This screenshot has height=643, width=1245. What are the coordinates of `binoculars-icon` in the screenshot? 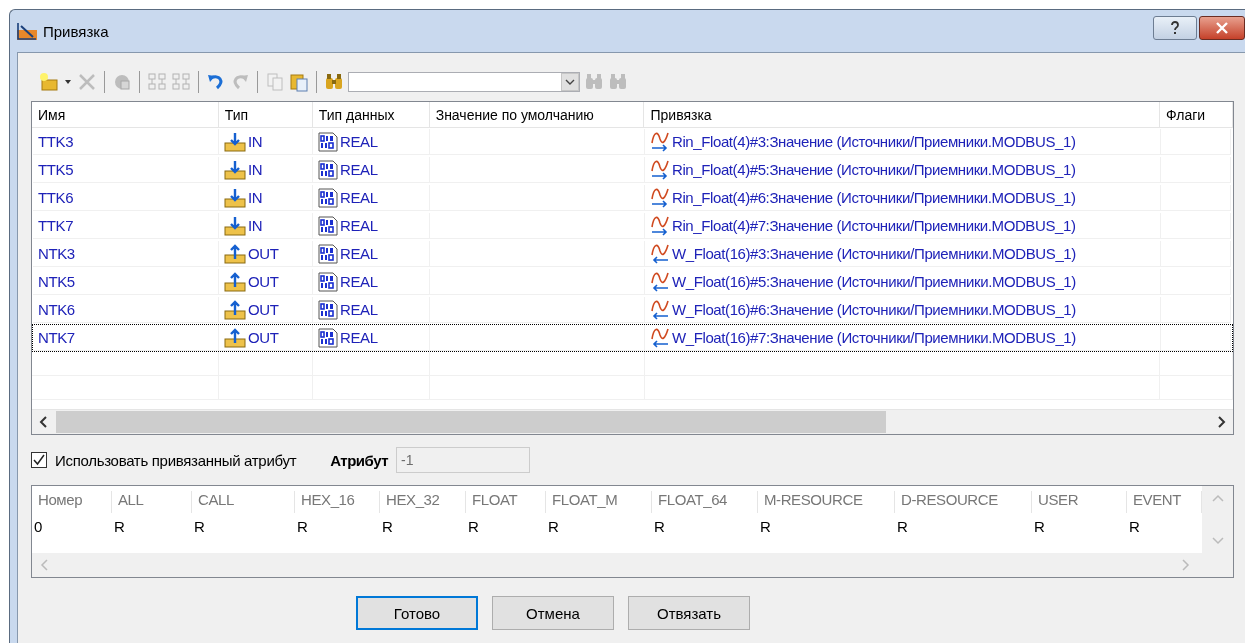 It's located at (334, 82).